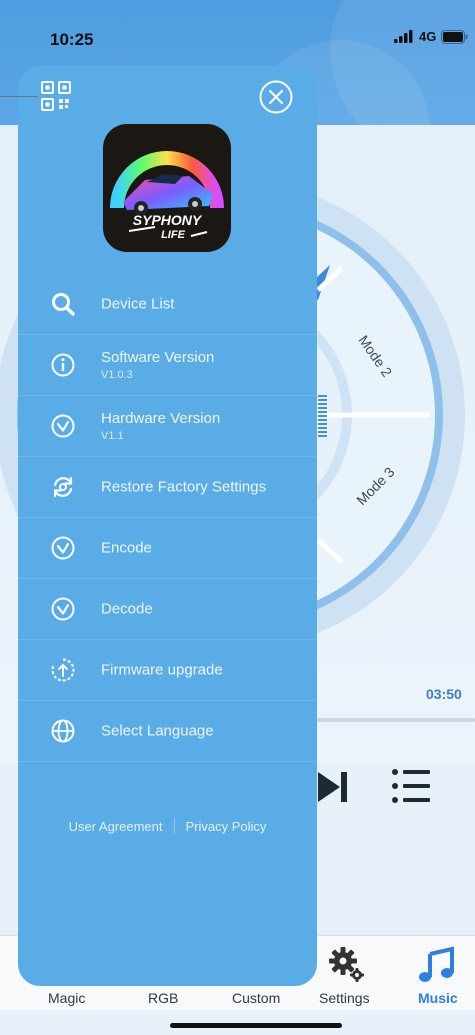  What do you see at coordinates (444, 694) in the screenshot?
I see `total-time: 03:50` at bounding box center [444, 694].